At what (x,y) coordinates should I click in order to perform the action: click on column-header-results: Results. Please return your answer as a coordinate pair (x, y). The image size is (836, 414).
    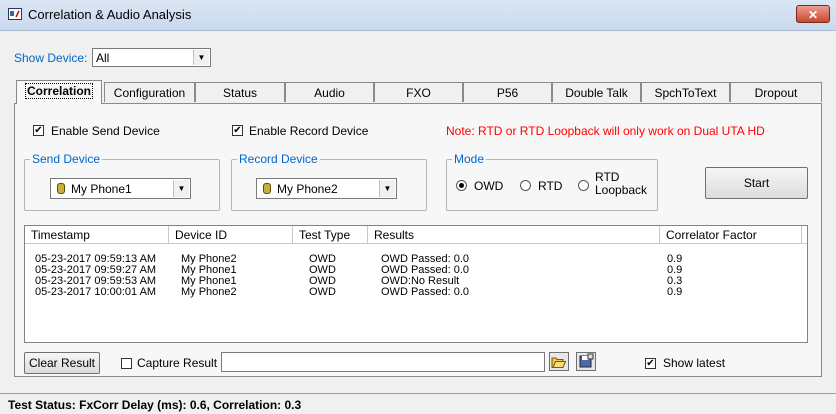
    Looking at the image, I should click on (514, 235).